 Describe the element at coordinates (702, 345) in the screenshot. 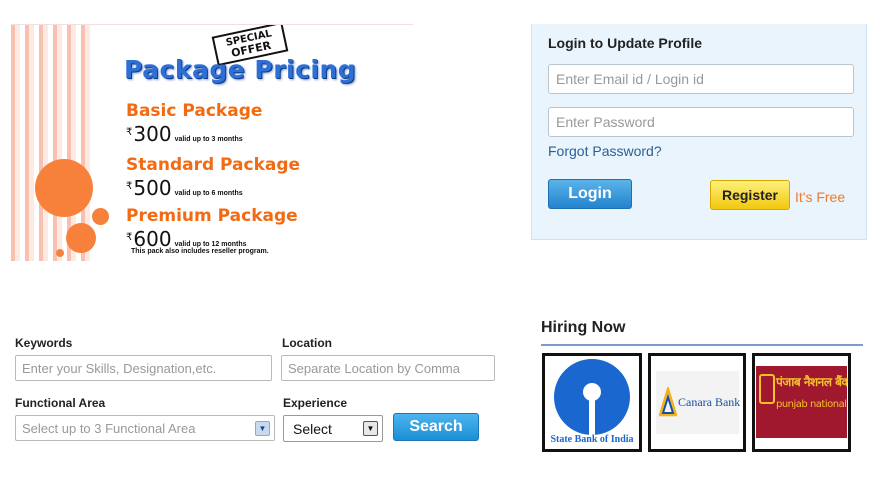

I see `divider` at that location.